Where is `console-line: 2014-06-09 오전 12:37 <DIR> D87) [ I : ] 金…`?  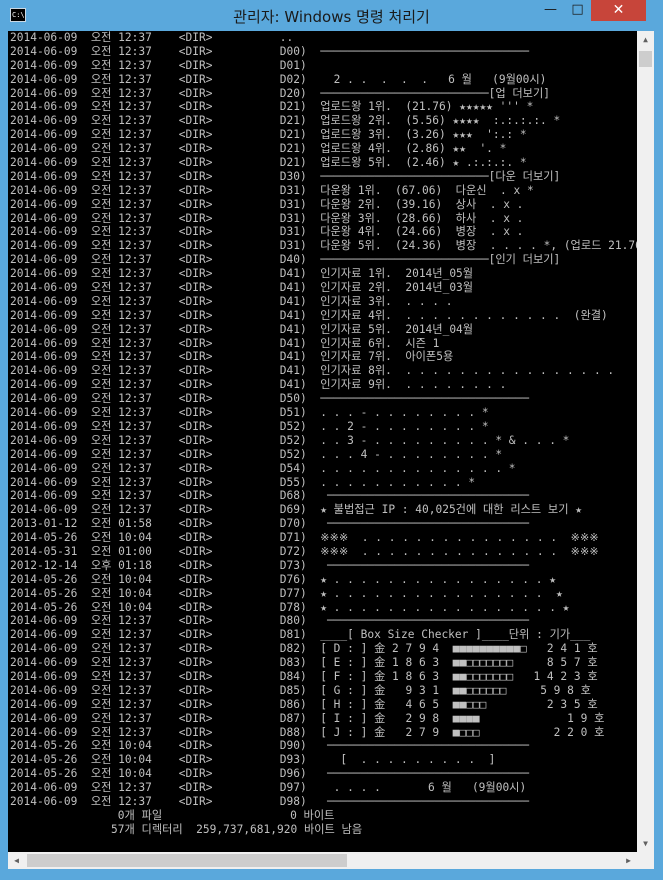 console-line: 2014-06-09 오전 12:37 <DIR> D87) [ I : ] 金… is located at coordinates (307, 718).